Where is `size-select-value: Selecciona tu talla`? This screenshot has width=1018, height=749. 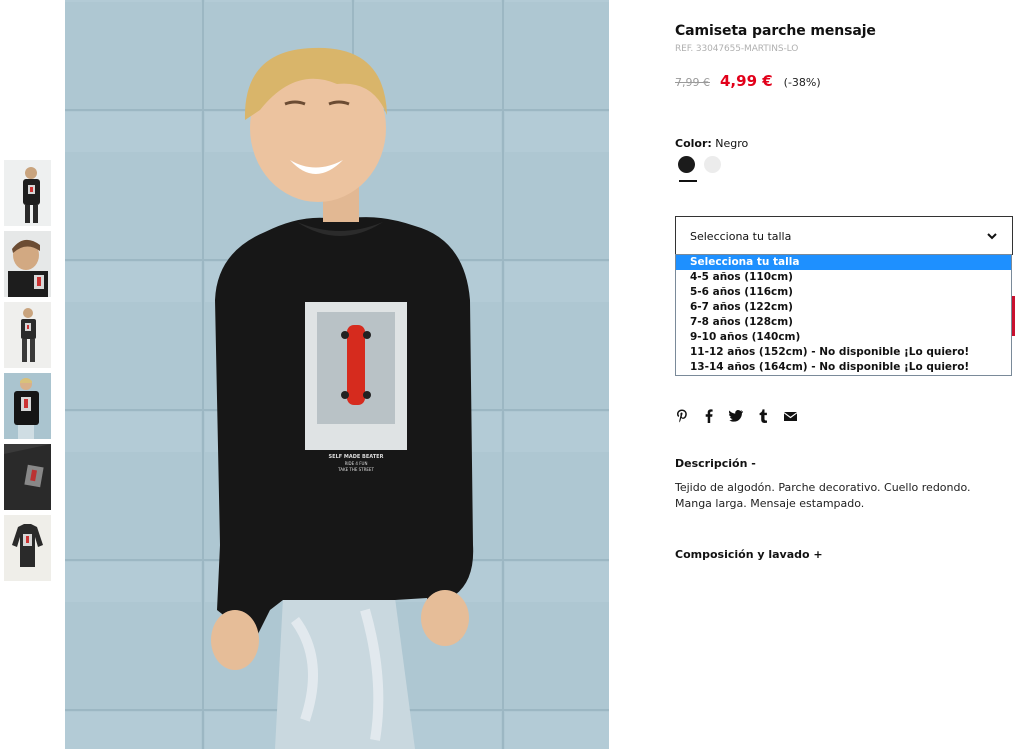 size-select-value: Selecciona tu talla is located at coordinates (741, 236).